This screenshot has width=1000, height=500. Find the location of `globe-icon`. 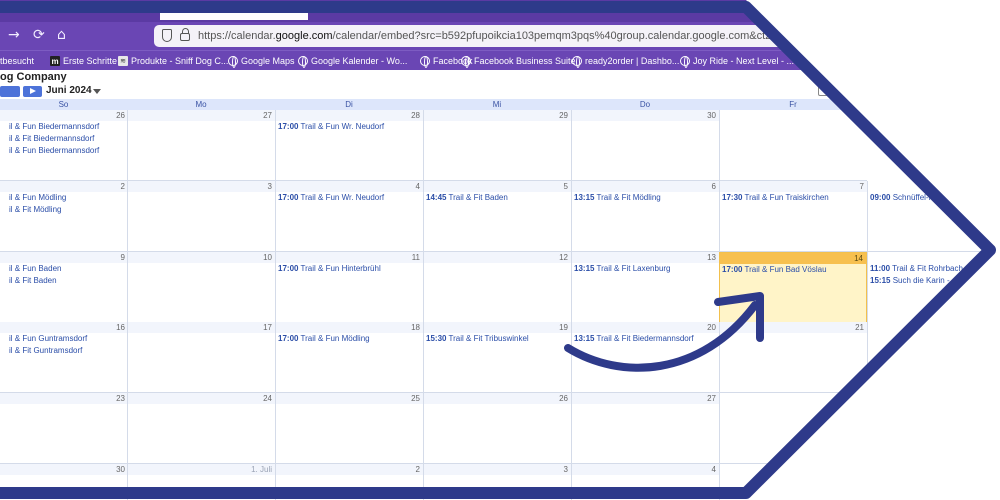

globe-icon is located at coordinates (425, 62).